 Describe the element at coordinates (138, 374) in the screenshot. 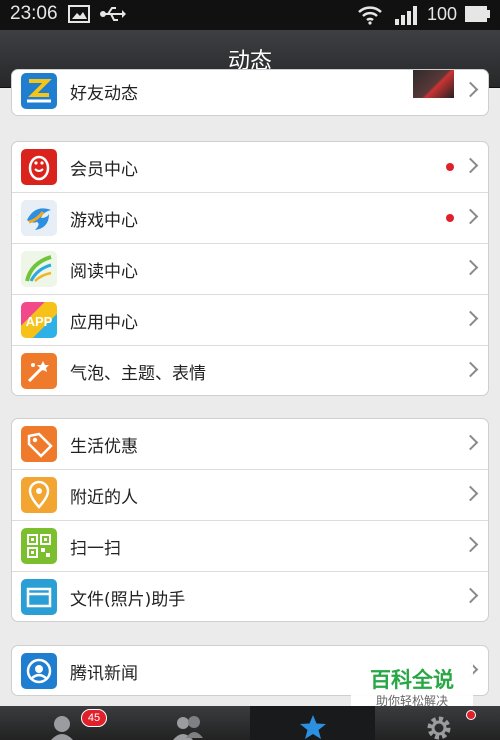

I see `menu-item-label: 气泡、主题、表情` at that location.